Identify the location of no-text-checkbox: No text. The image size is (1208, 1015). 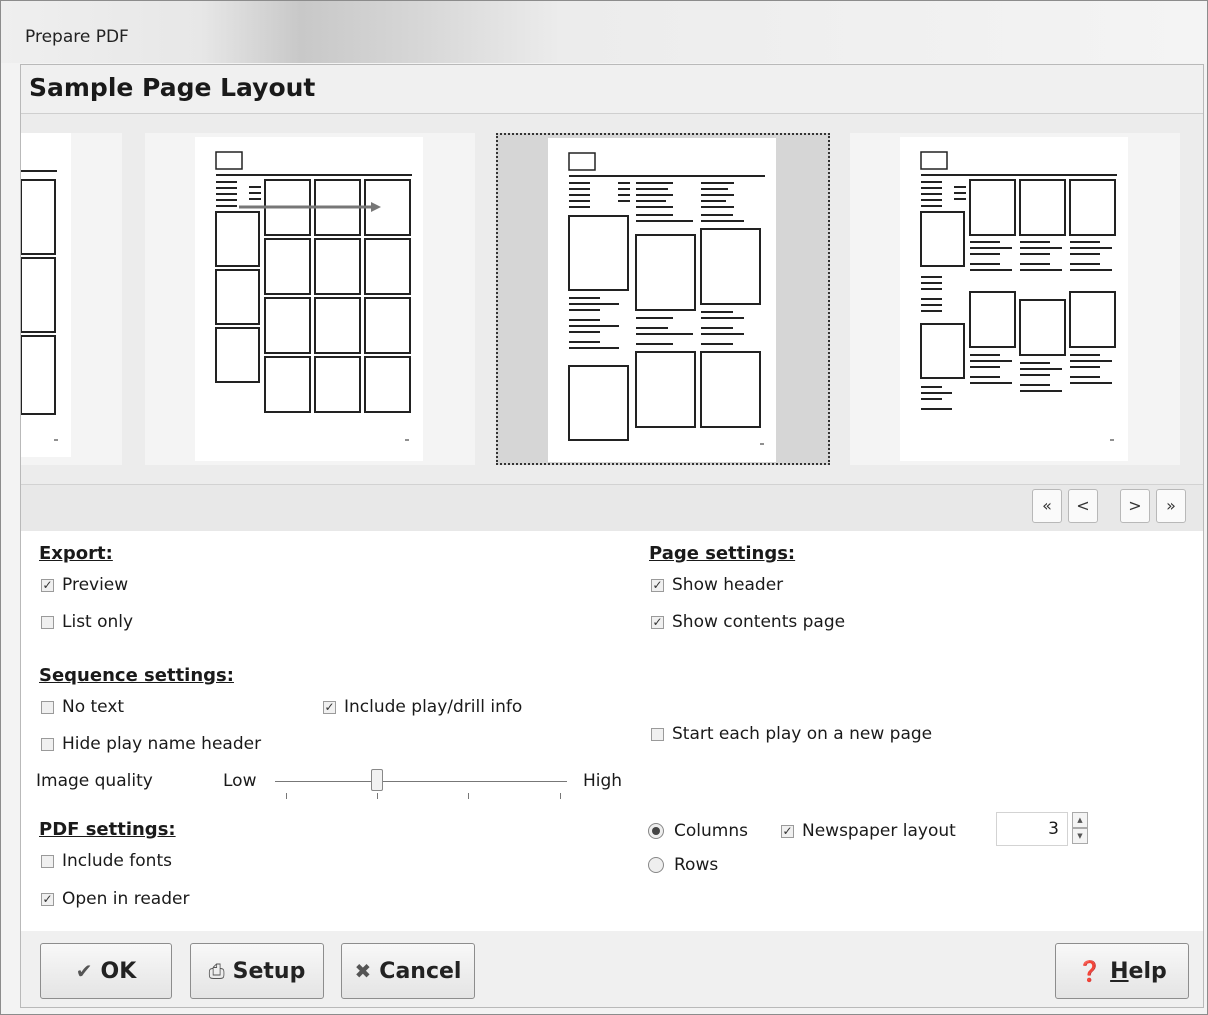
(82, 707).